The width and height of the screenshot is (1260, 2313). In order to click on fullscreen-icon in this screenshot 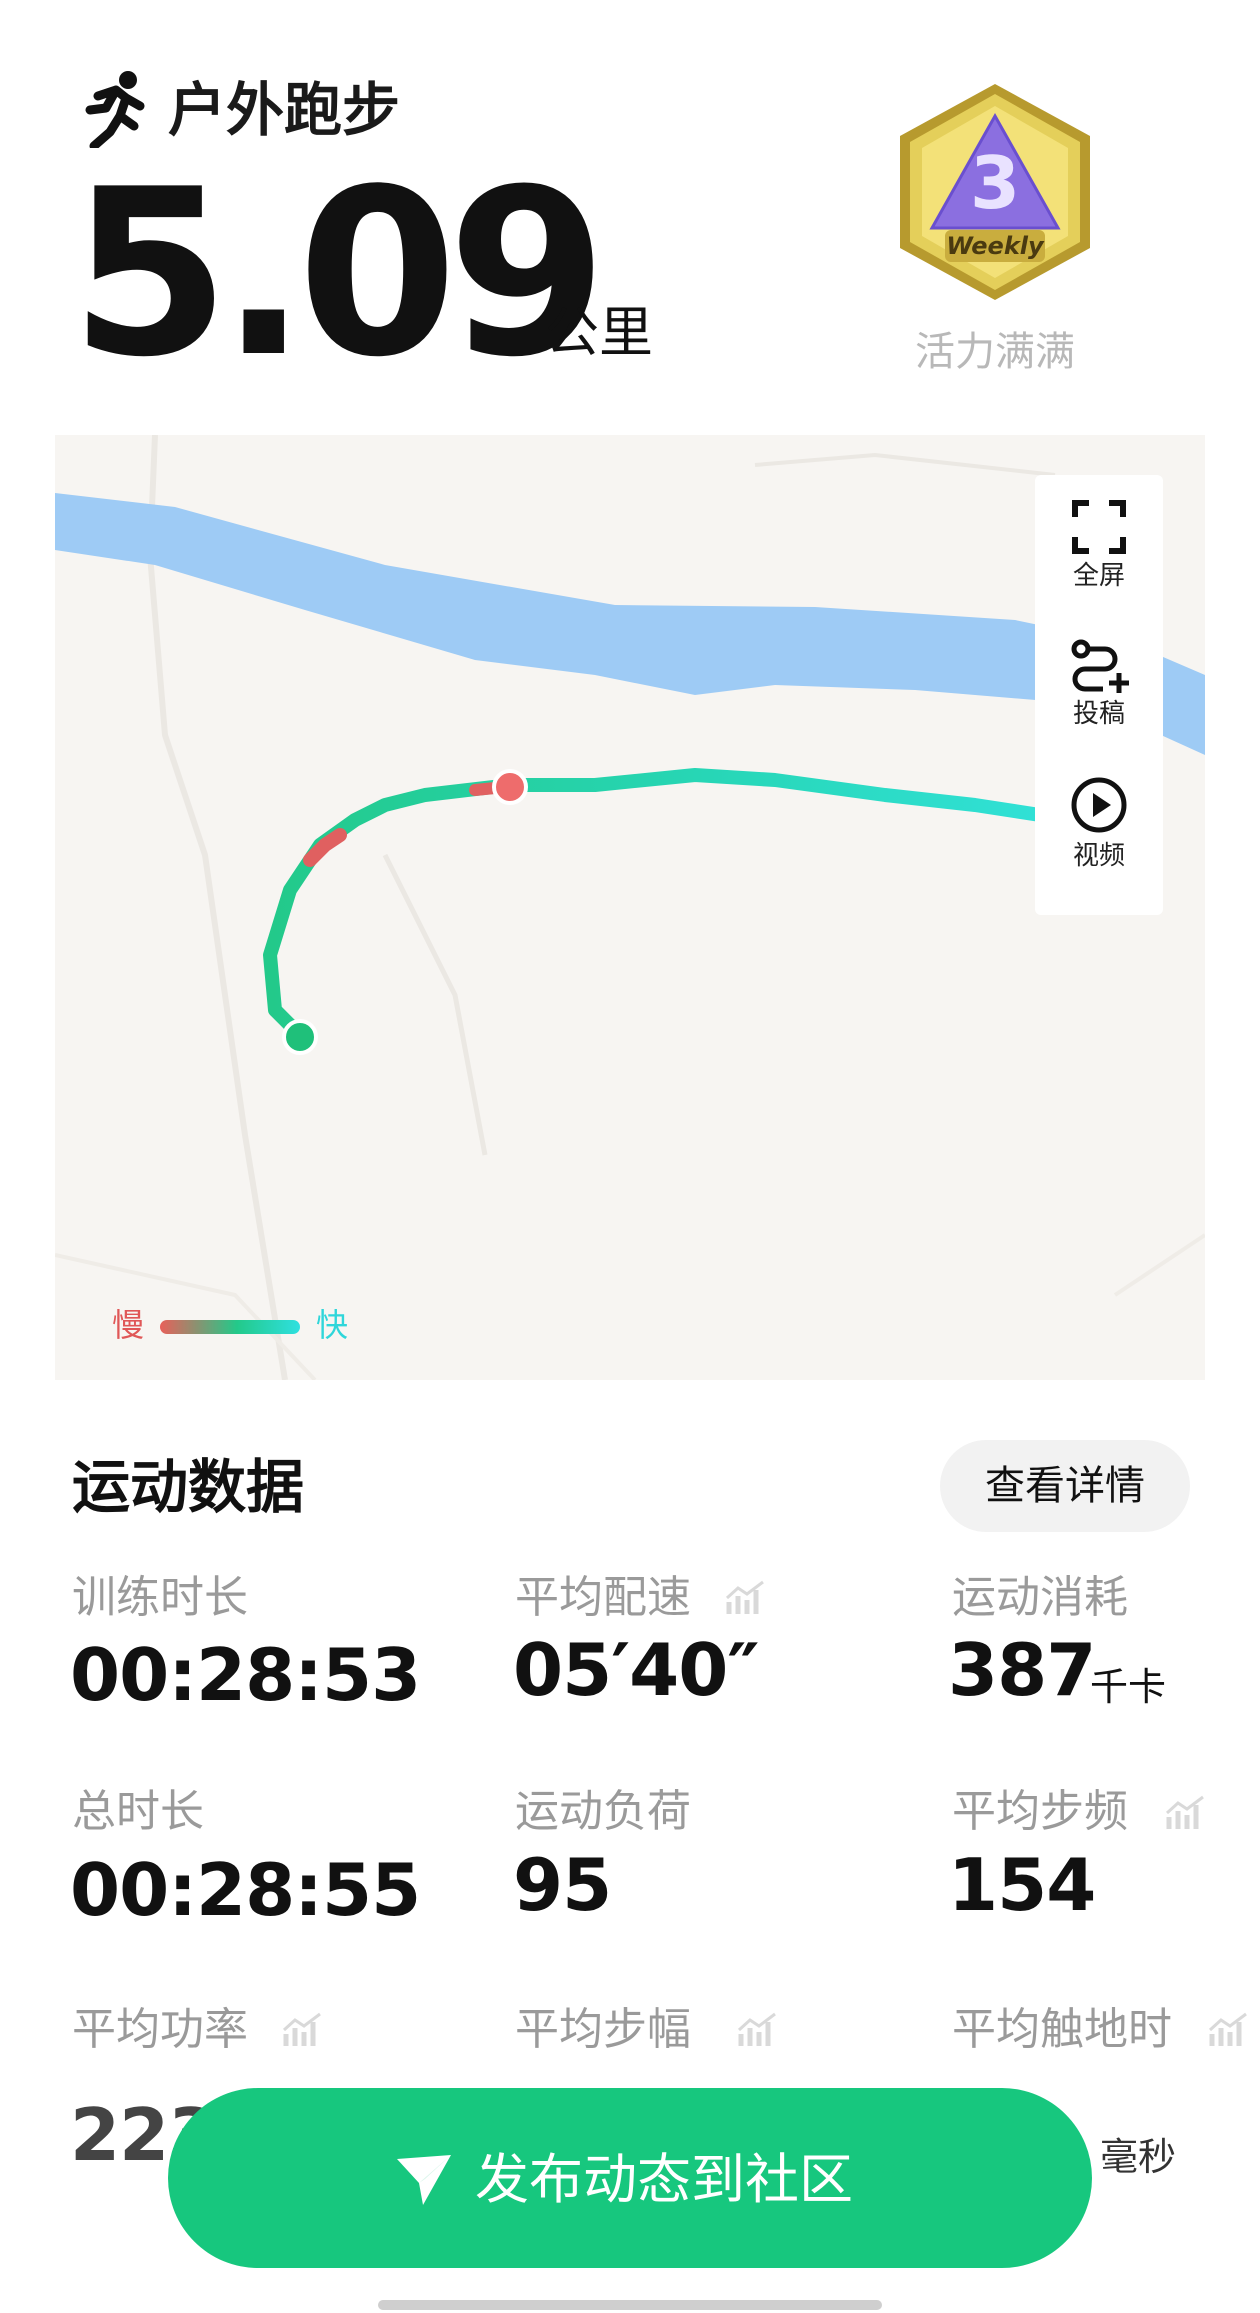, I will do `click(1099, 527)`.